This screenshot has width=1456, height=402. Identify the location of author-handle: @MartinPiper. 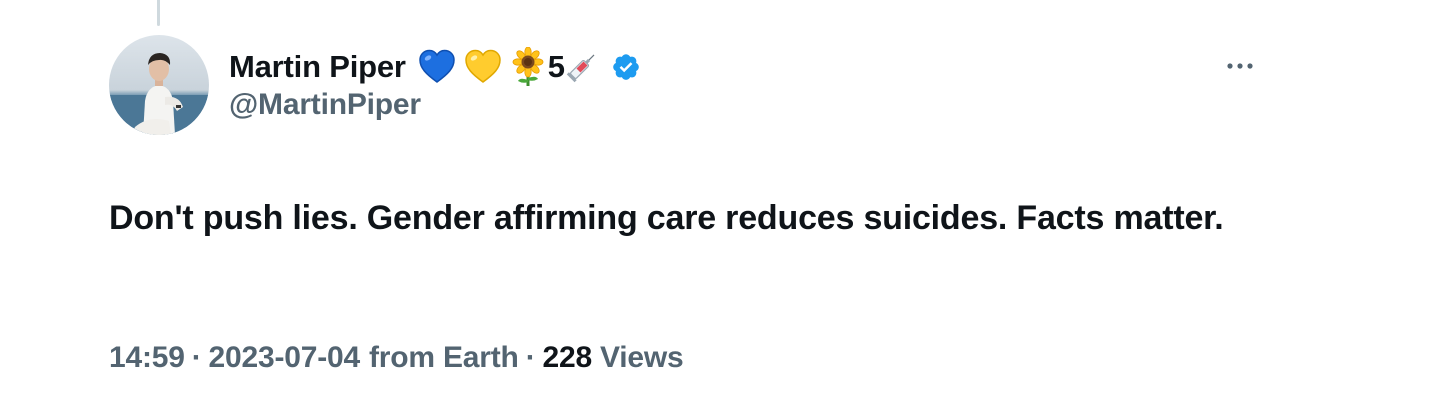
(325, 105).